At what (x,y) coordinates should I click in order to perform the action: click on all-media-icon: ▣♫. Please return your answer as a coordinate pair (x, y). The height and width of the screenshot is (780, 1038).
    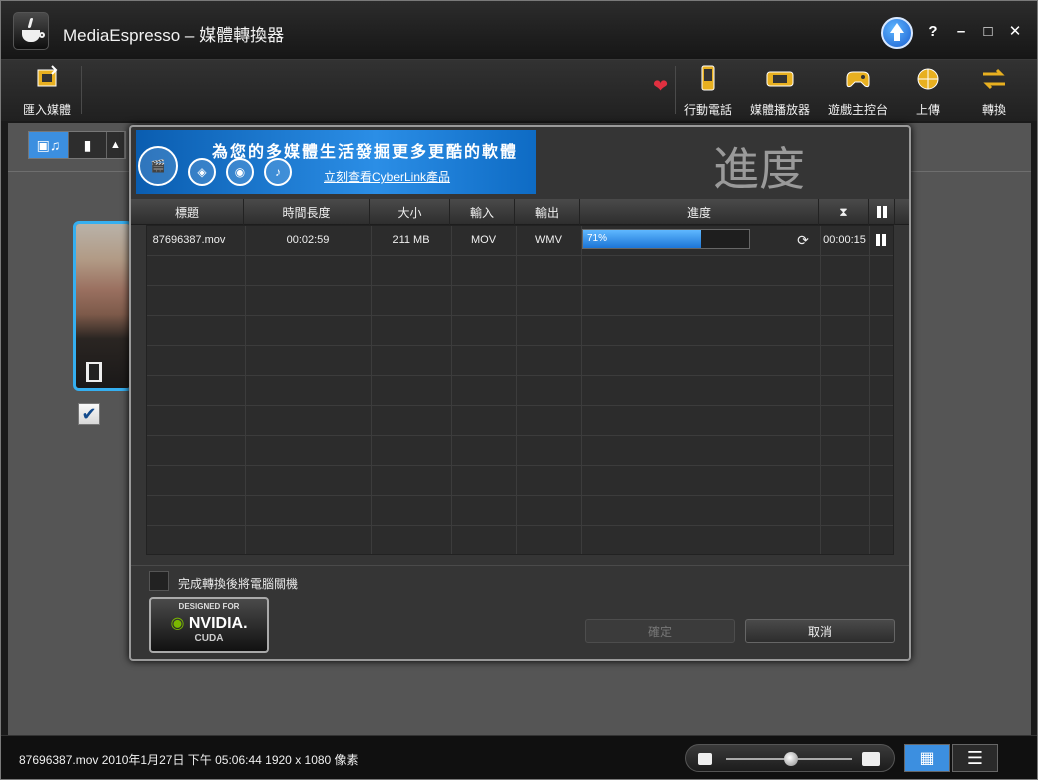
    Looking at the image, I should click on (48, 144).